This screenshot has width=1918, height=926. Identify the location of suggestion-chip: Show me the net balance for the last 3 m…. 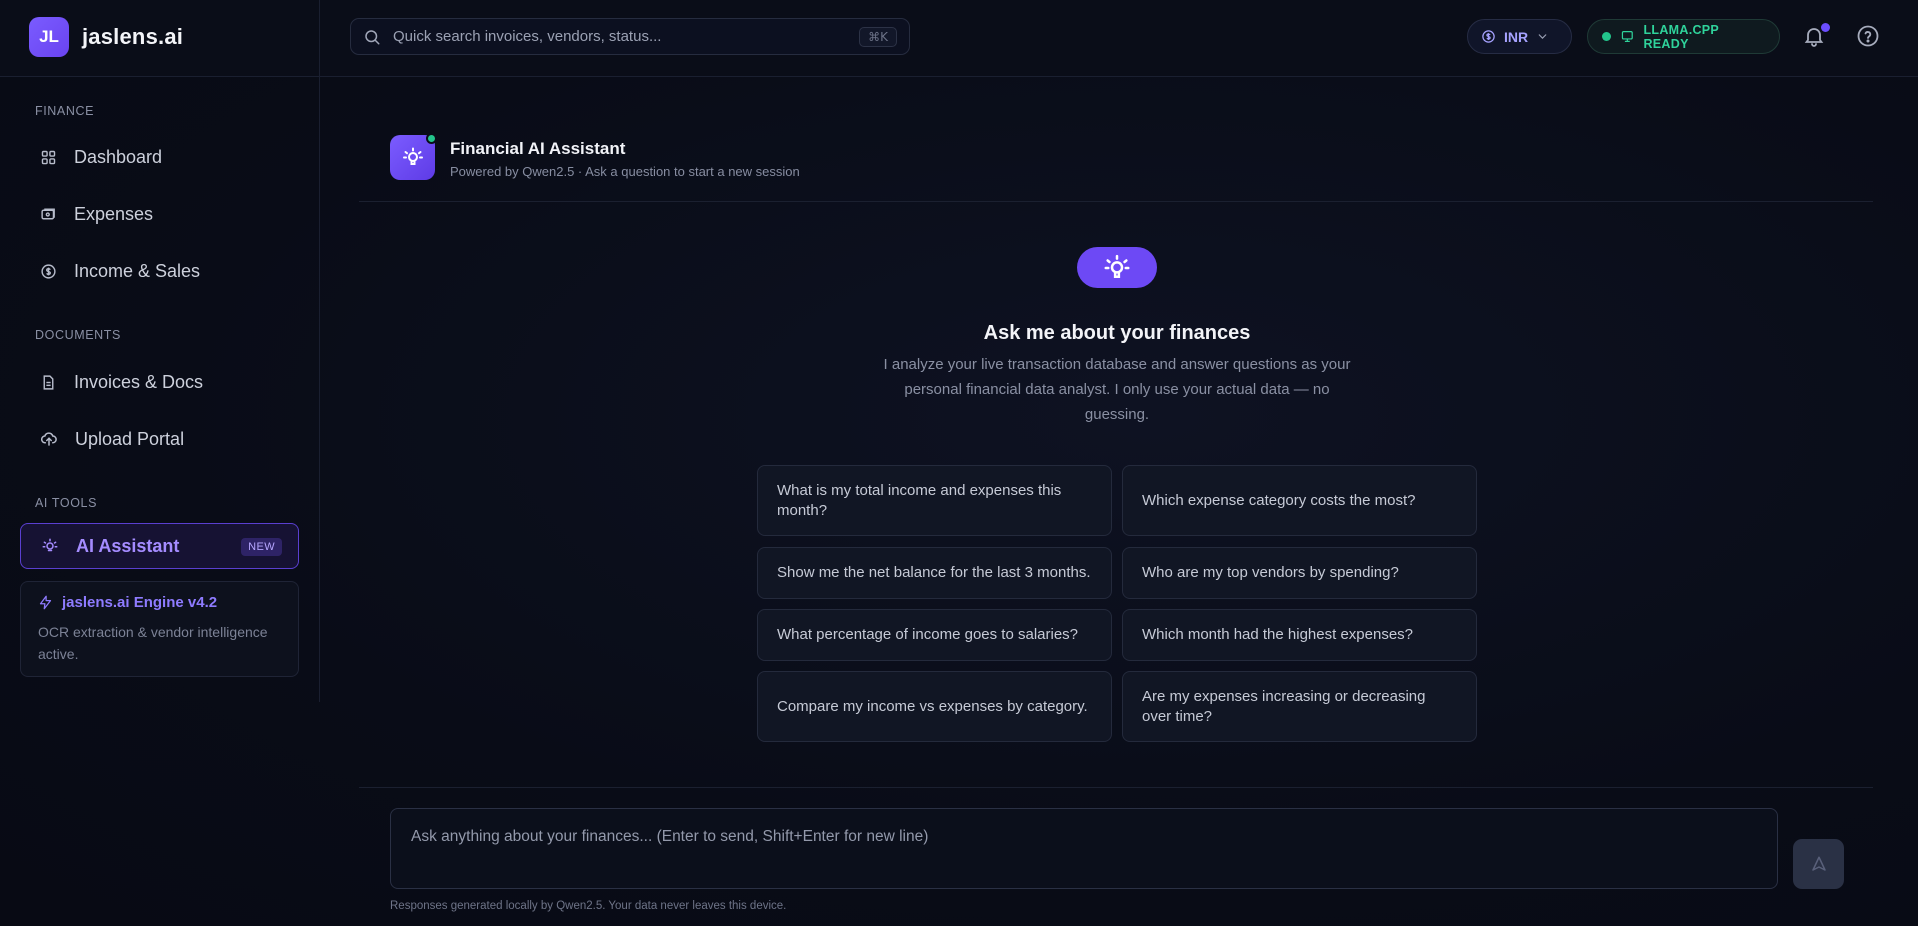
(934, 573).